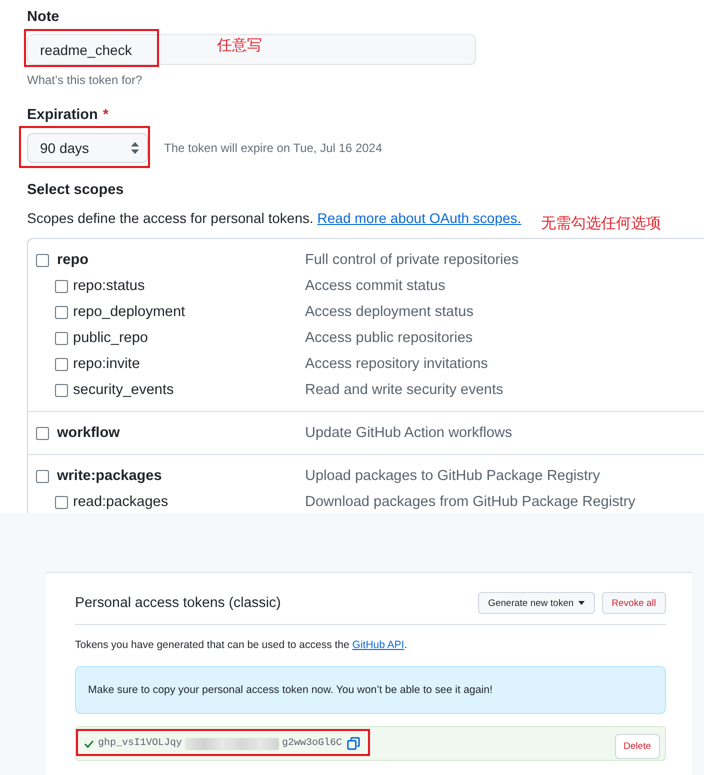  I want to click on scope-description: Upload packages to GitHub Package Registry, so click(452, 476).